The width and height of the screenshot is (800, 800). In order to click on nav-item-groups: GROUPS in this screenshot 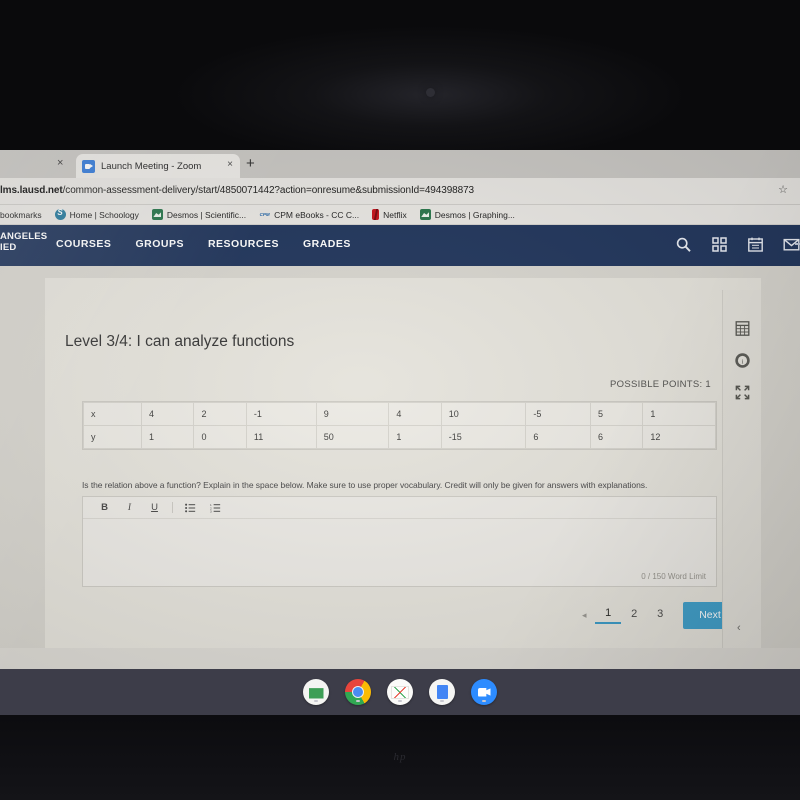, I will do `click(159, 244)`.